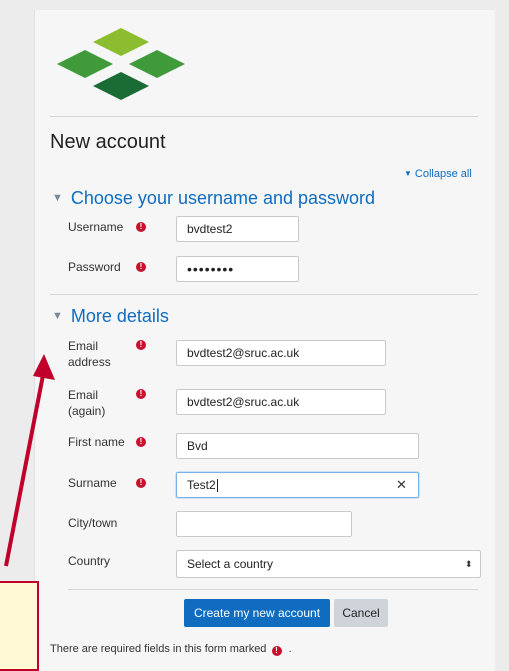 This screenshot has height=671, width=509. Describe the element at coordinates (237, 269) in the screenshot. I see `password-input: ••••••••` at that location.